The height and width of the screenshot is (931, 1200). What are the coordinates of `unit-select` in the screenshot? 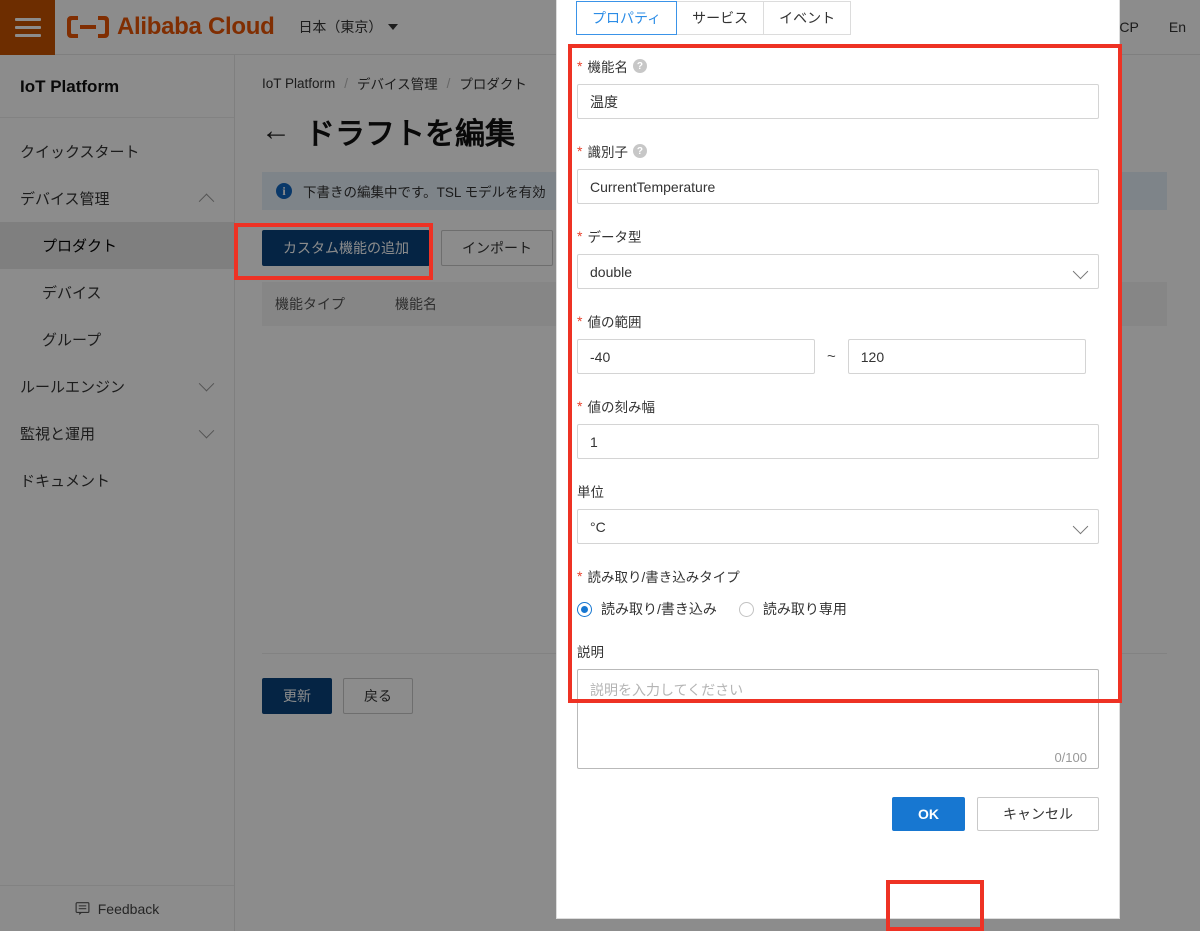 It's located at (838, 526).